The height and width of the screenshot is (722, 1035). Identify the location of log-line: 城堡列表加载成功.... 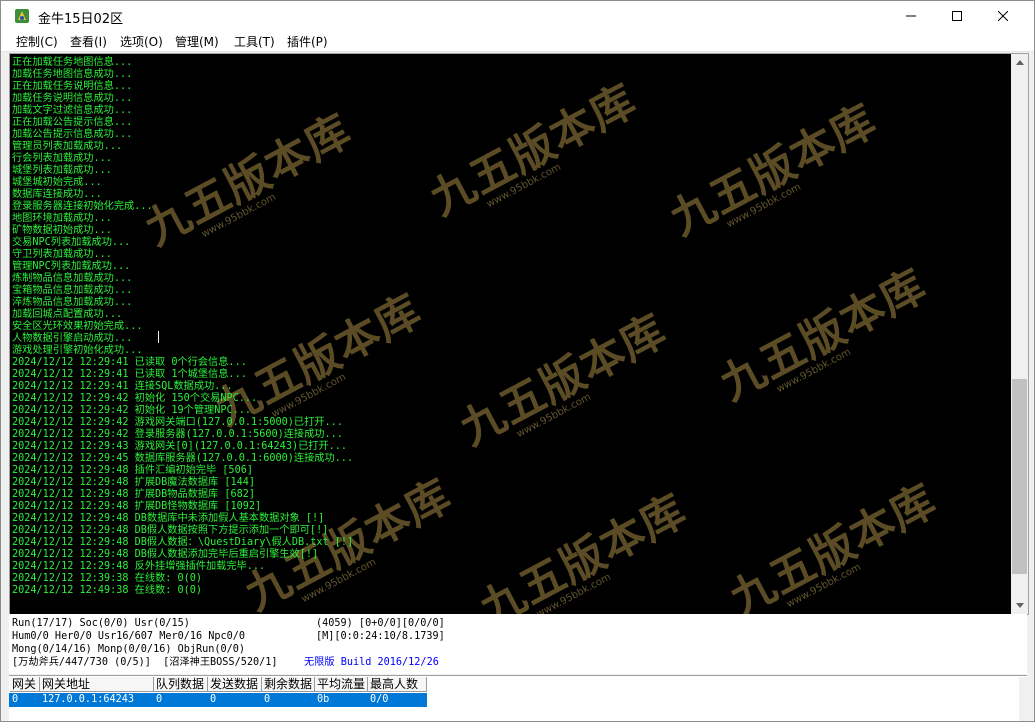
(62, 170).